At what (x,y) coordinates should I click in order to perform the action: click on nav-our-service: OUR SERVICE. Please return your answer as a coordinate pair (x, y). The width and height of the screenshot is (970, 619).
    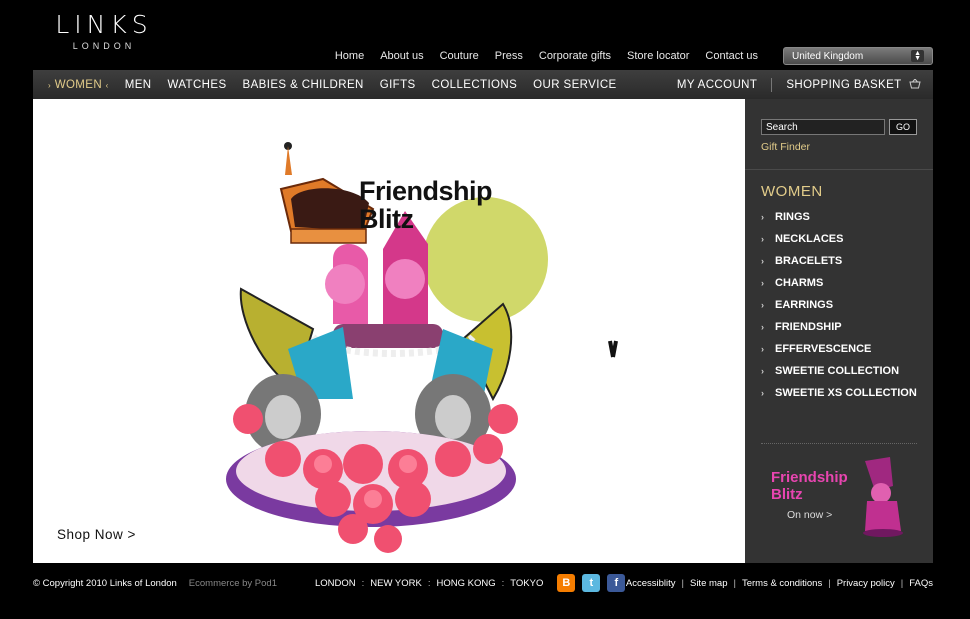
    Looking at the image, I should click on (574, 85).